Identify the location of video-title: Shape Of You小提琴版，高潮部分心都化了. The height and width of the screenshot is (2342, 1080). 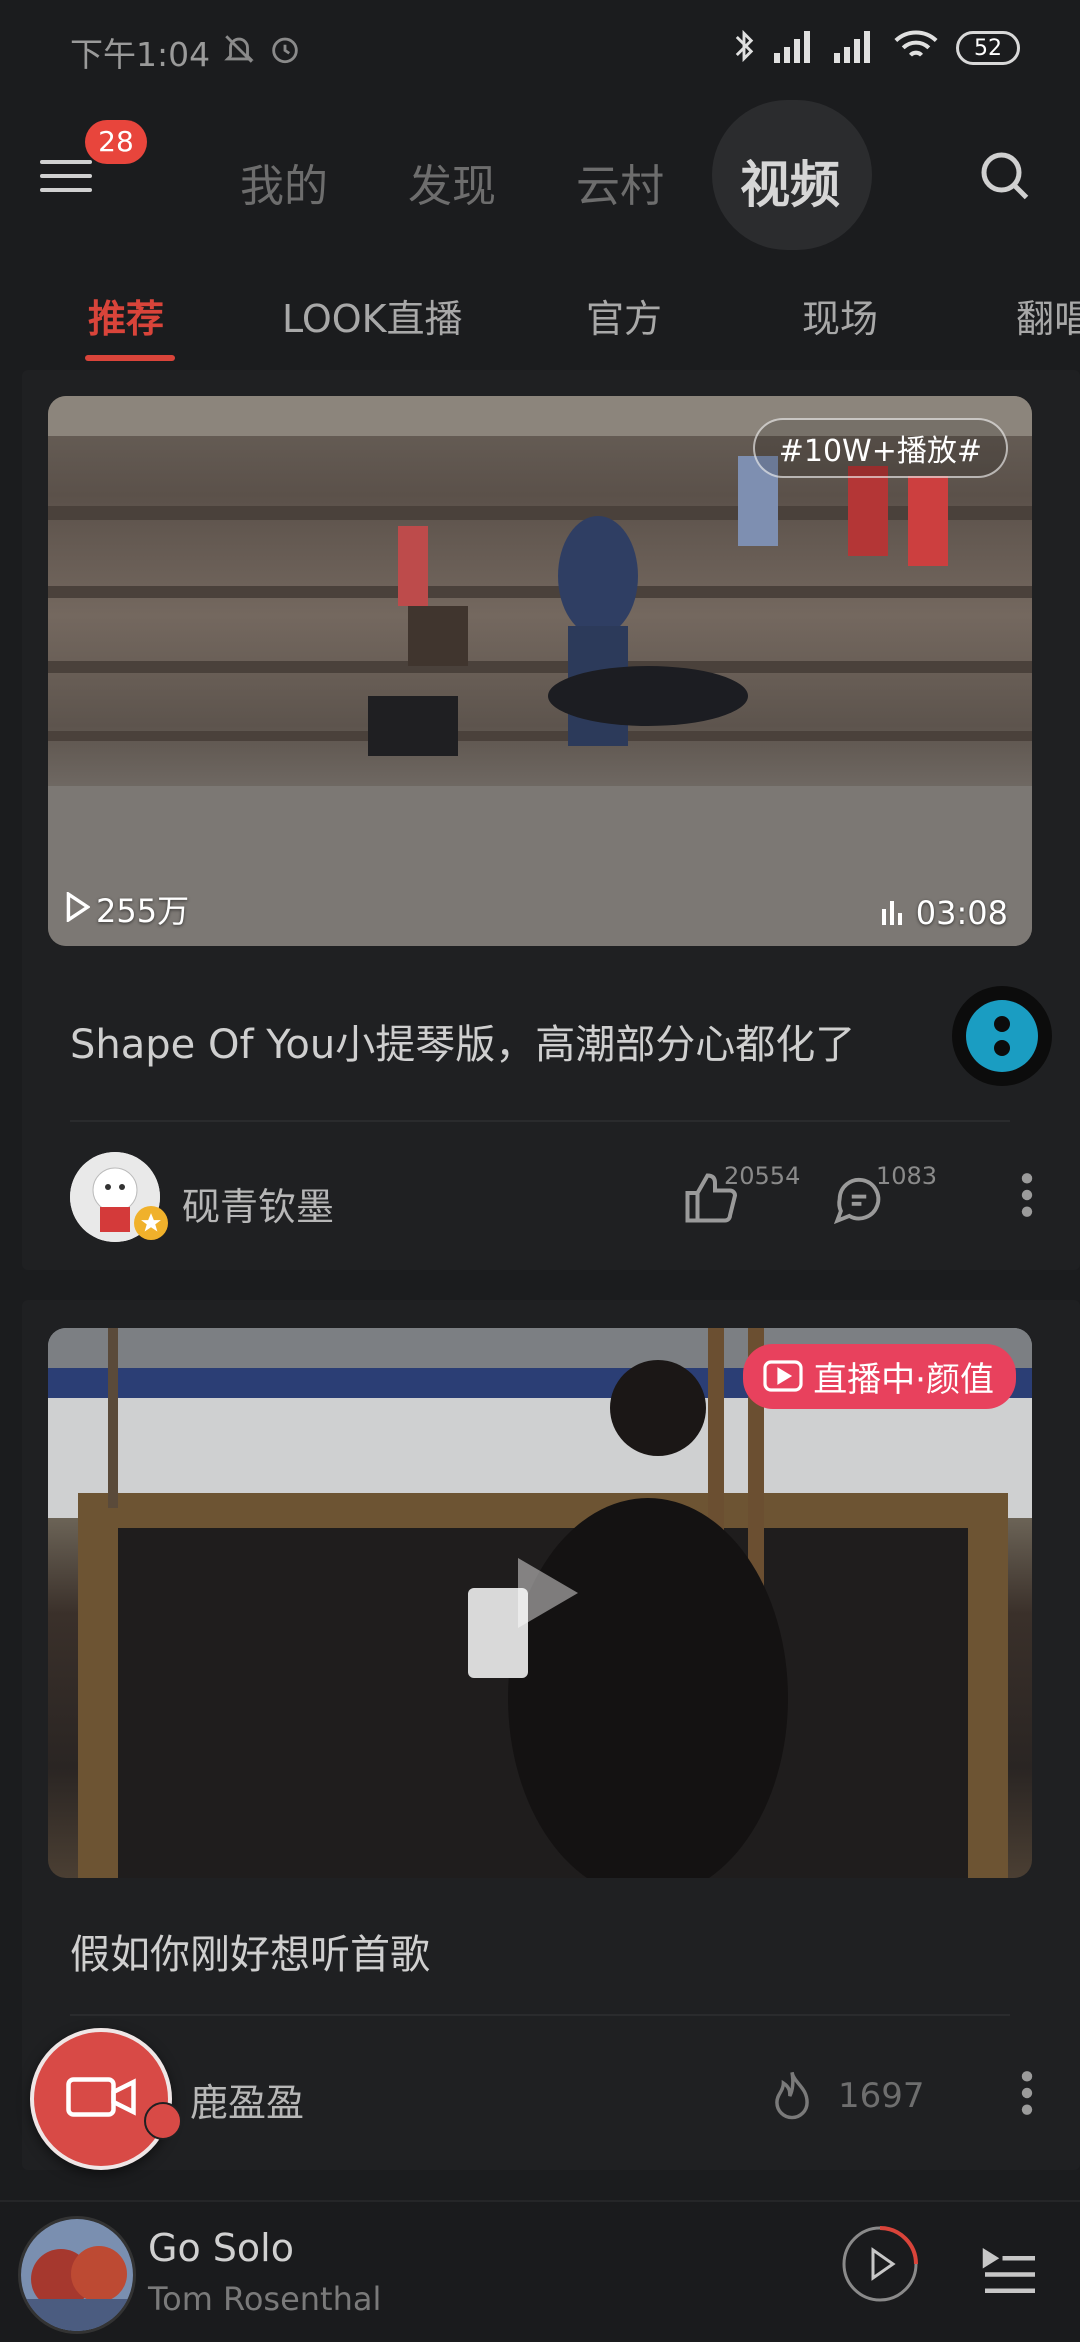
(462, 1041).